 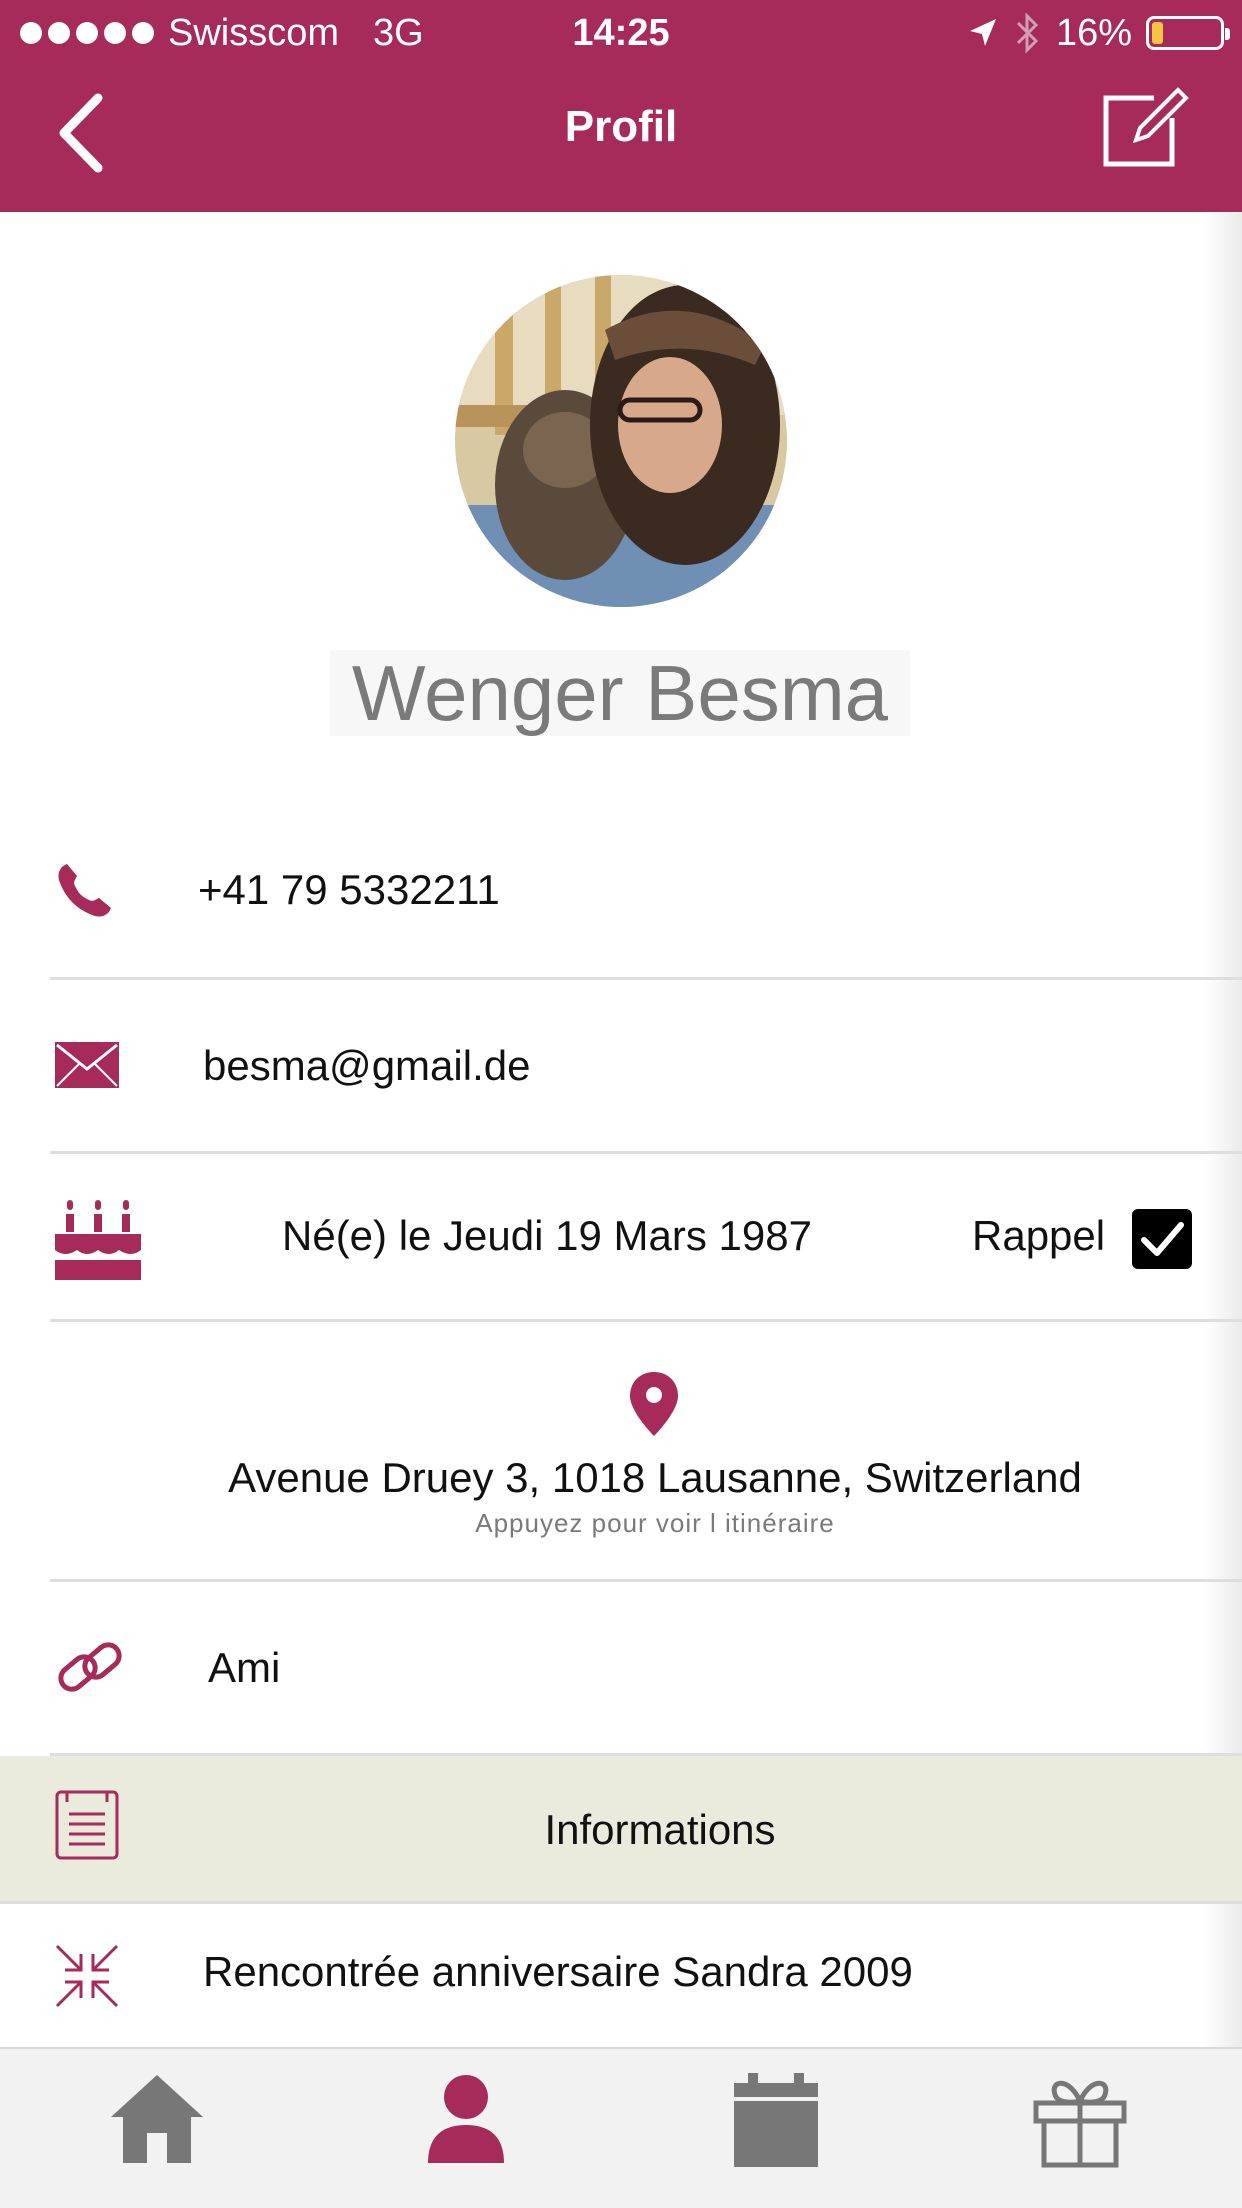 I want to click on tab-bar, so click(x=621, y=2127).